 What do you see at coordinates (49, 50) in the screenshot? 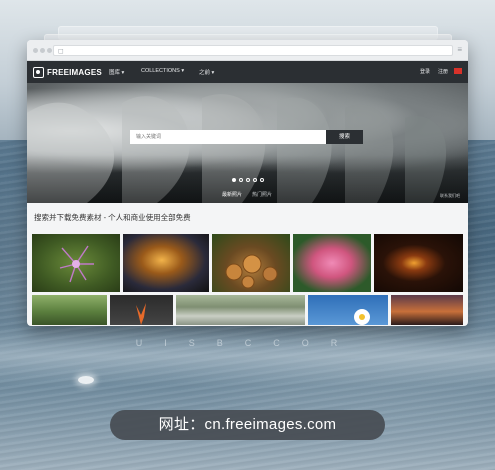
I see `window-dot-maximize` at bounding box center [49, 50].